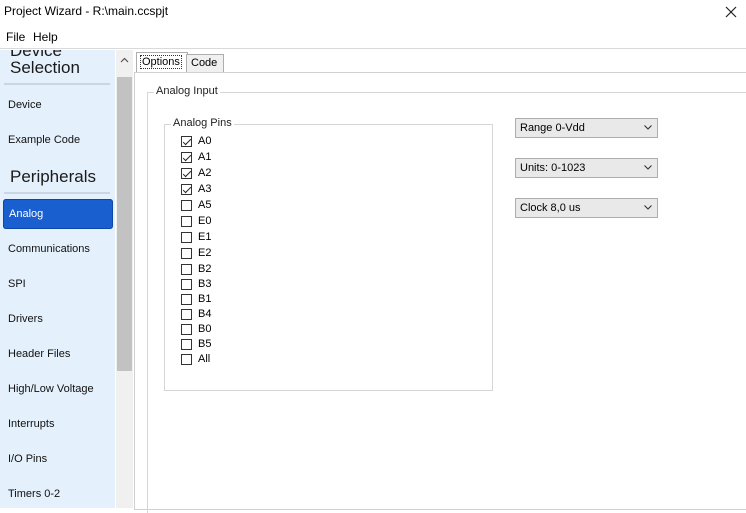  What do you see at coordinates (187, 91) in the screenshot?
I see `analog-input-title: Analog Input` at bounding box center [187, 91].